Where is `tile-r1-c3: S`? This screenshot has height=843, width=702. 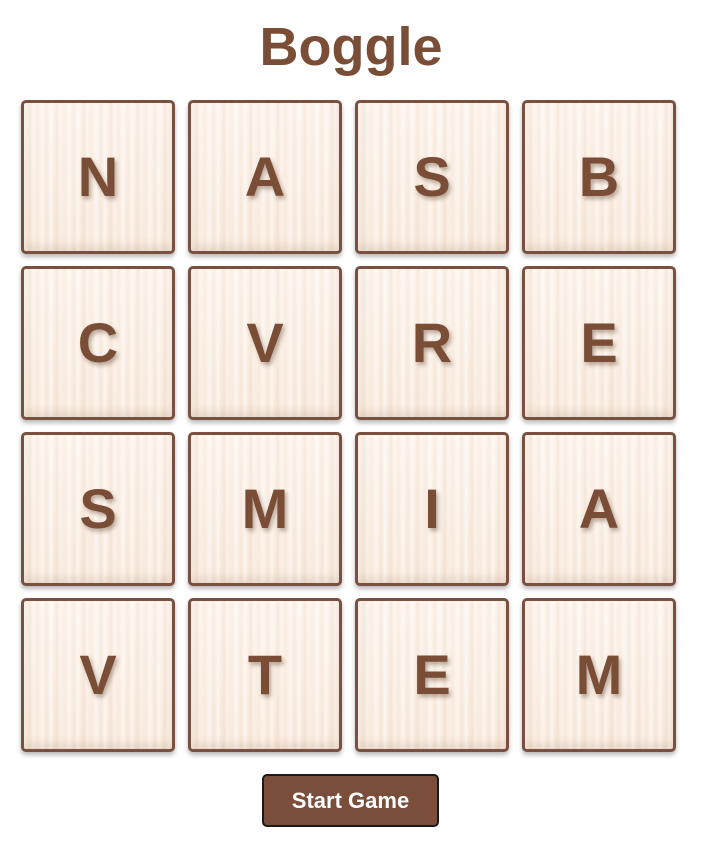 tile-r1-c3: S is located at coordinates (432, 177).